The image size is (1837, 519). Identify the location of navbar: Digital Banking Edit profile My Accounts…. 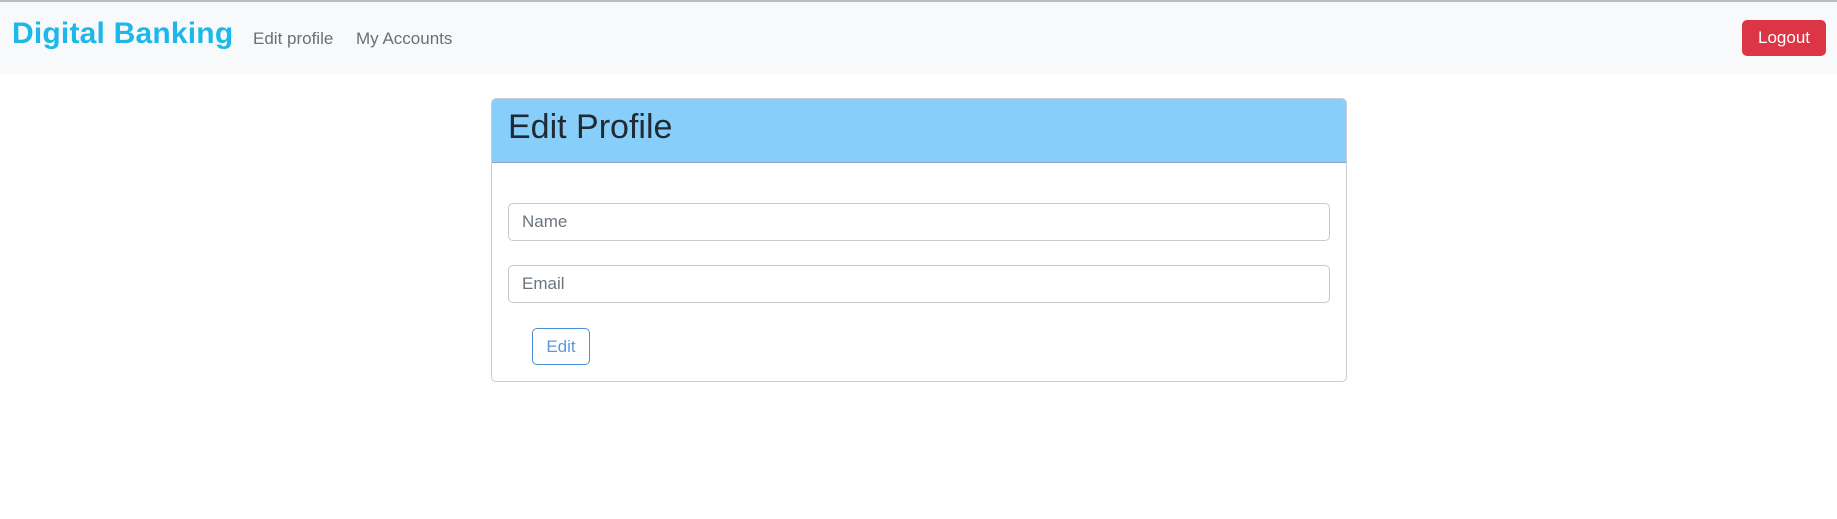
(918, 38).